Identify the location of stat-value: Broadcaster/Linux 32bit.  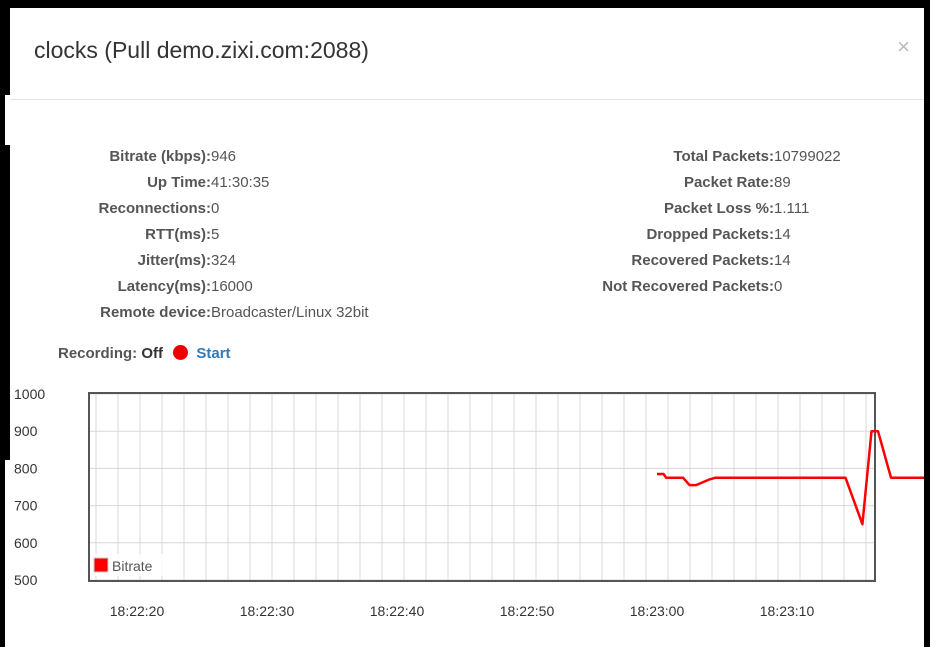
(290, 312).